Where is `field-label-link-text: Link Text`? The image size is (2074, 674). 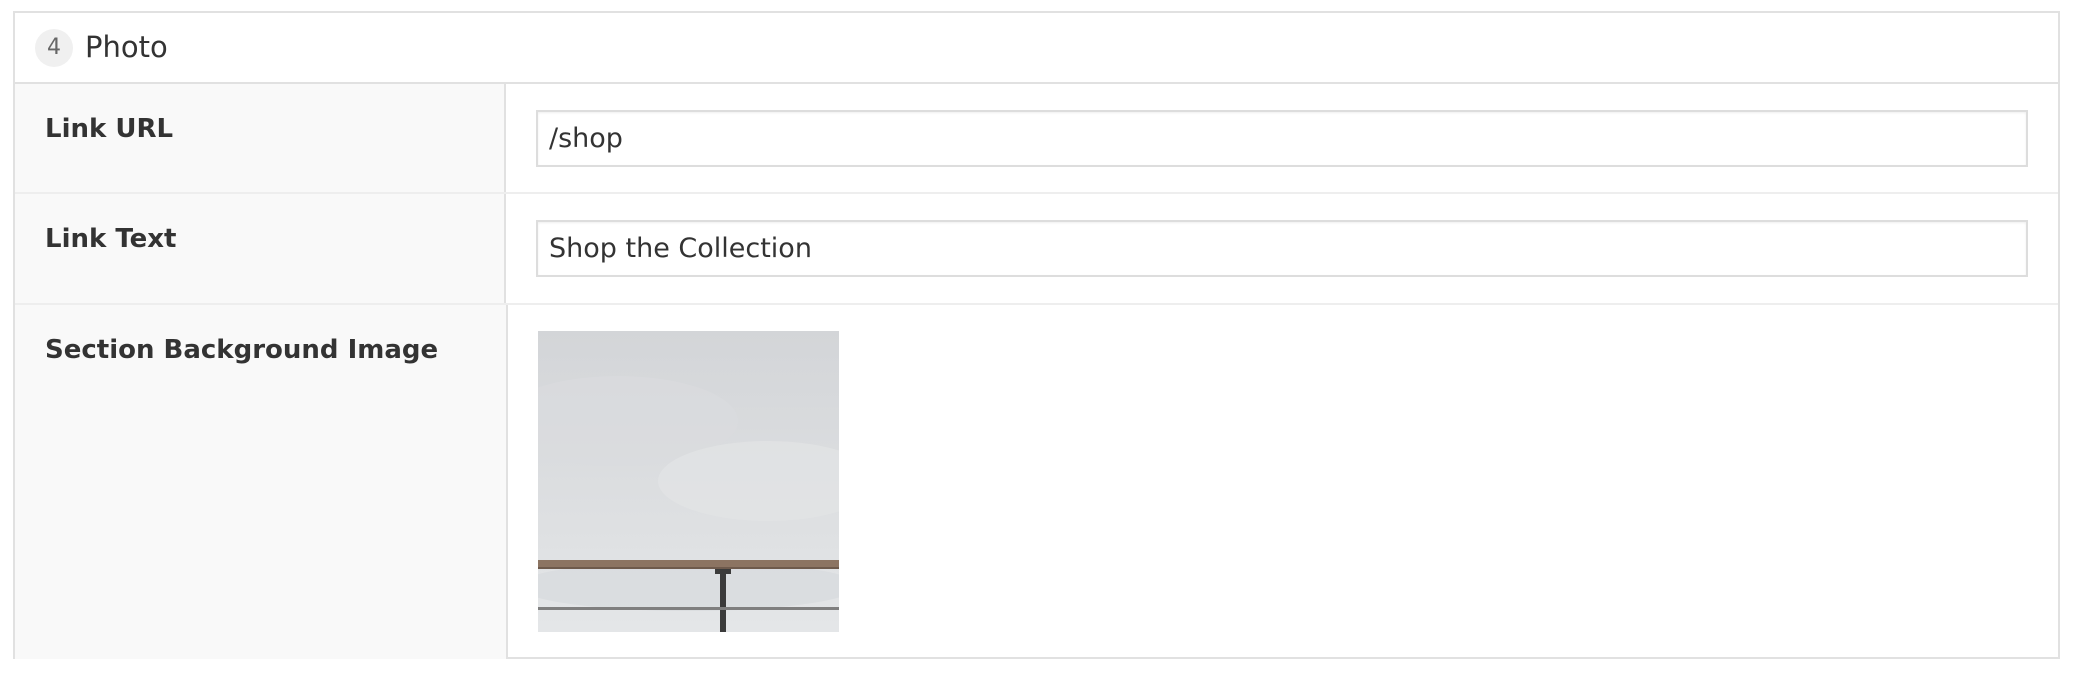
field-label-link-text: Link Text is located at coordinates (260, 248).